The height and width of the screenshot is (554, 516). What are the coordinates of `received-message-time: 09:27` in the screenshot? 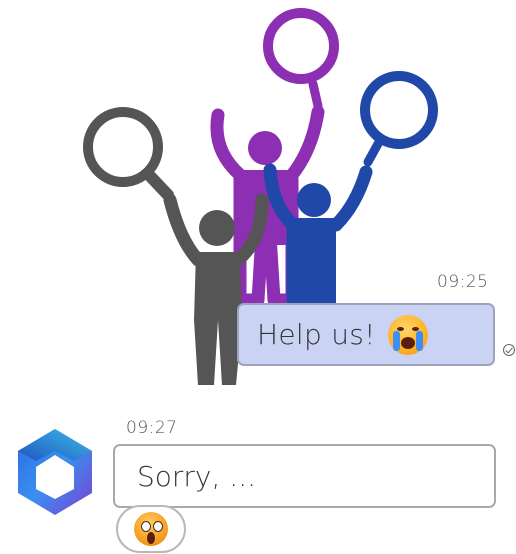 It's located at (152, 428).